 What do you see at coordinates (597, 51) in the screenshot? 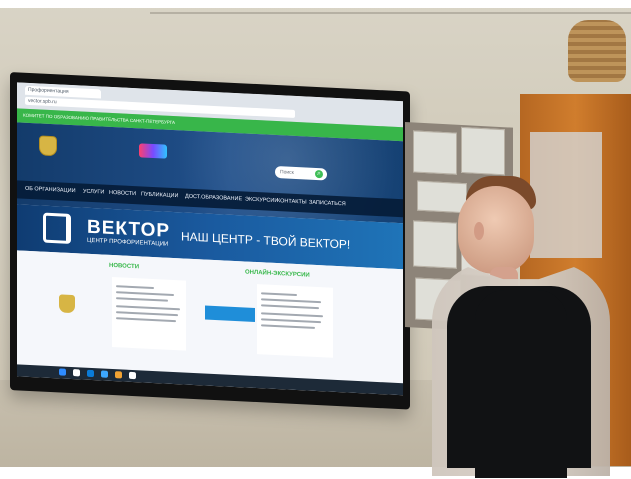
I see `wicker-basket` at bounding box center [597, 51].